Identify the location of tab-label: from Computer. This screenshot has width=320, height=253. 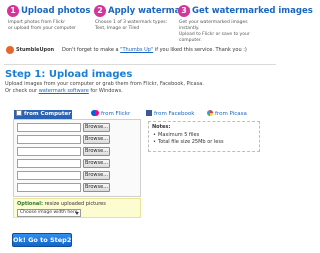
(47, 114).